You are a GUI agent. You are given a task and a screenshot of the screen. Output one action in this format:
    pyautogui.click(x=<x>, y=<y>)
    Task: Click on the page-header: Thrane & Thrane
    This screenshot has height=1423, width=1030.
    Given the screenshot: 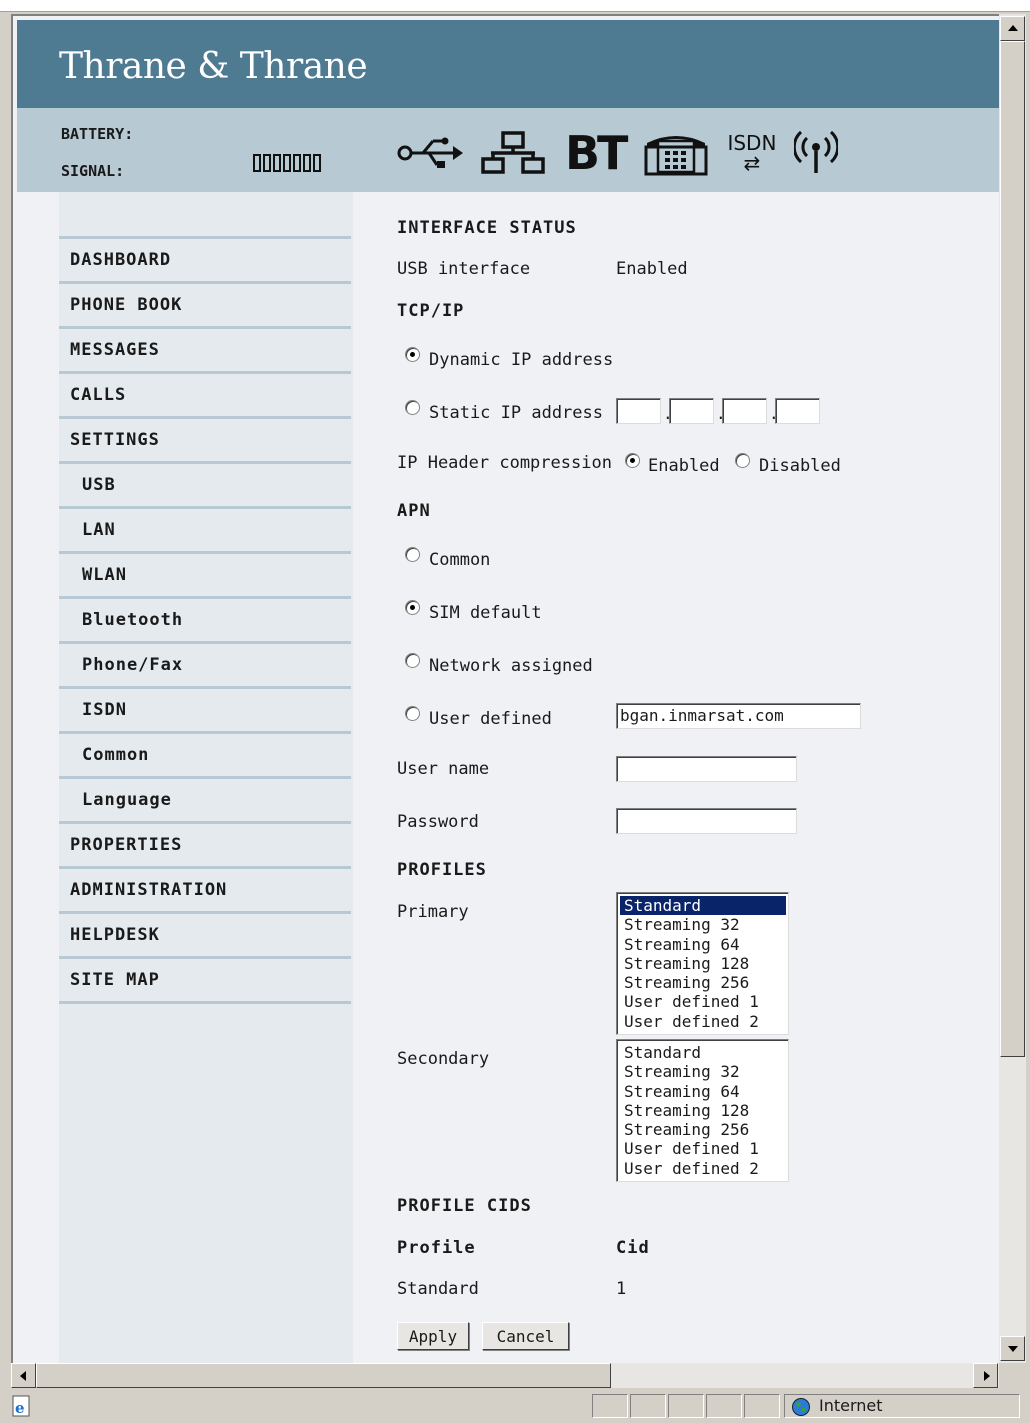 What is the action you would take?
    pyautogui.click(x=508, y=64)
    